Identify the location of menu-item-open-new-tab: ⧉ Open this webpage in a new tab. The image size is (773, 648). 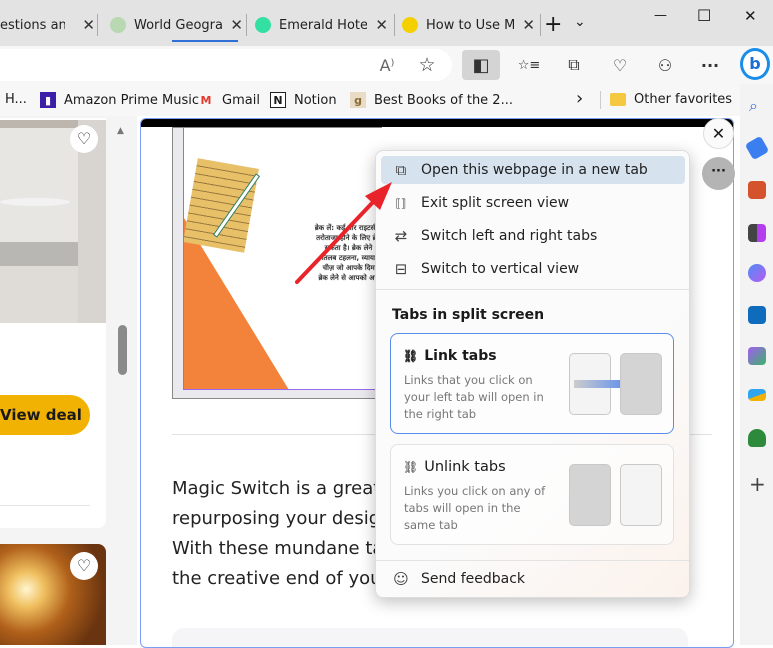
(533, 170).